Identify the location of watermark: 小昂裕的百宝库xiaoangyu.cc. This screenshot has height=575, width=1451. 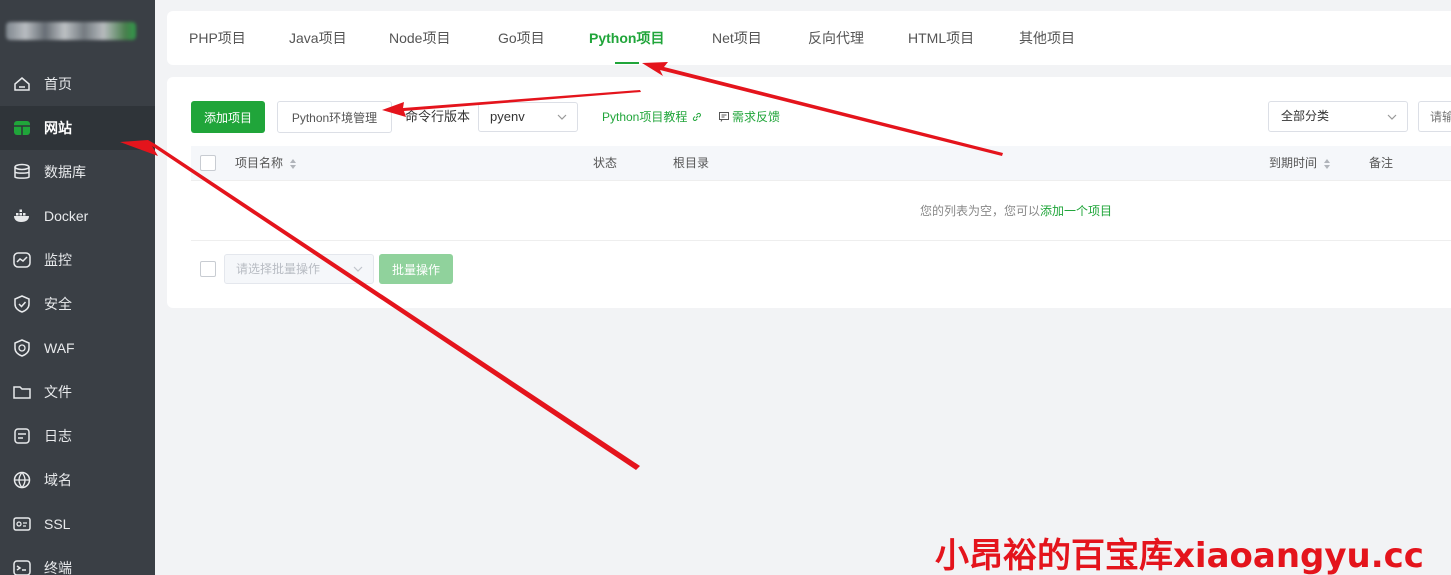
(1179, 555).